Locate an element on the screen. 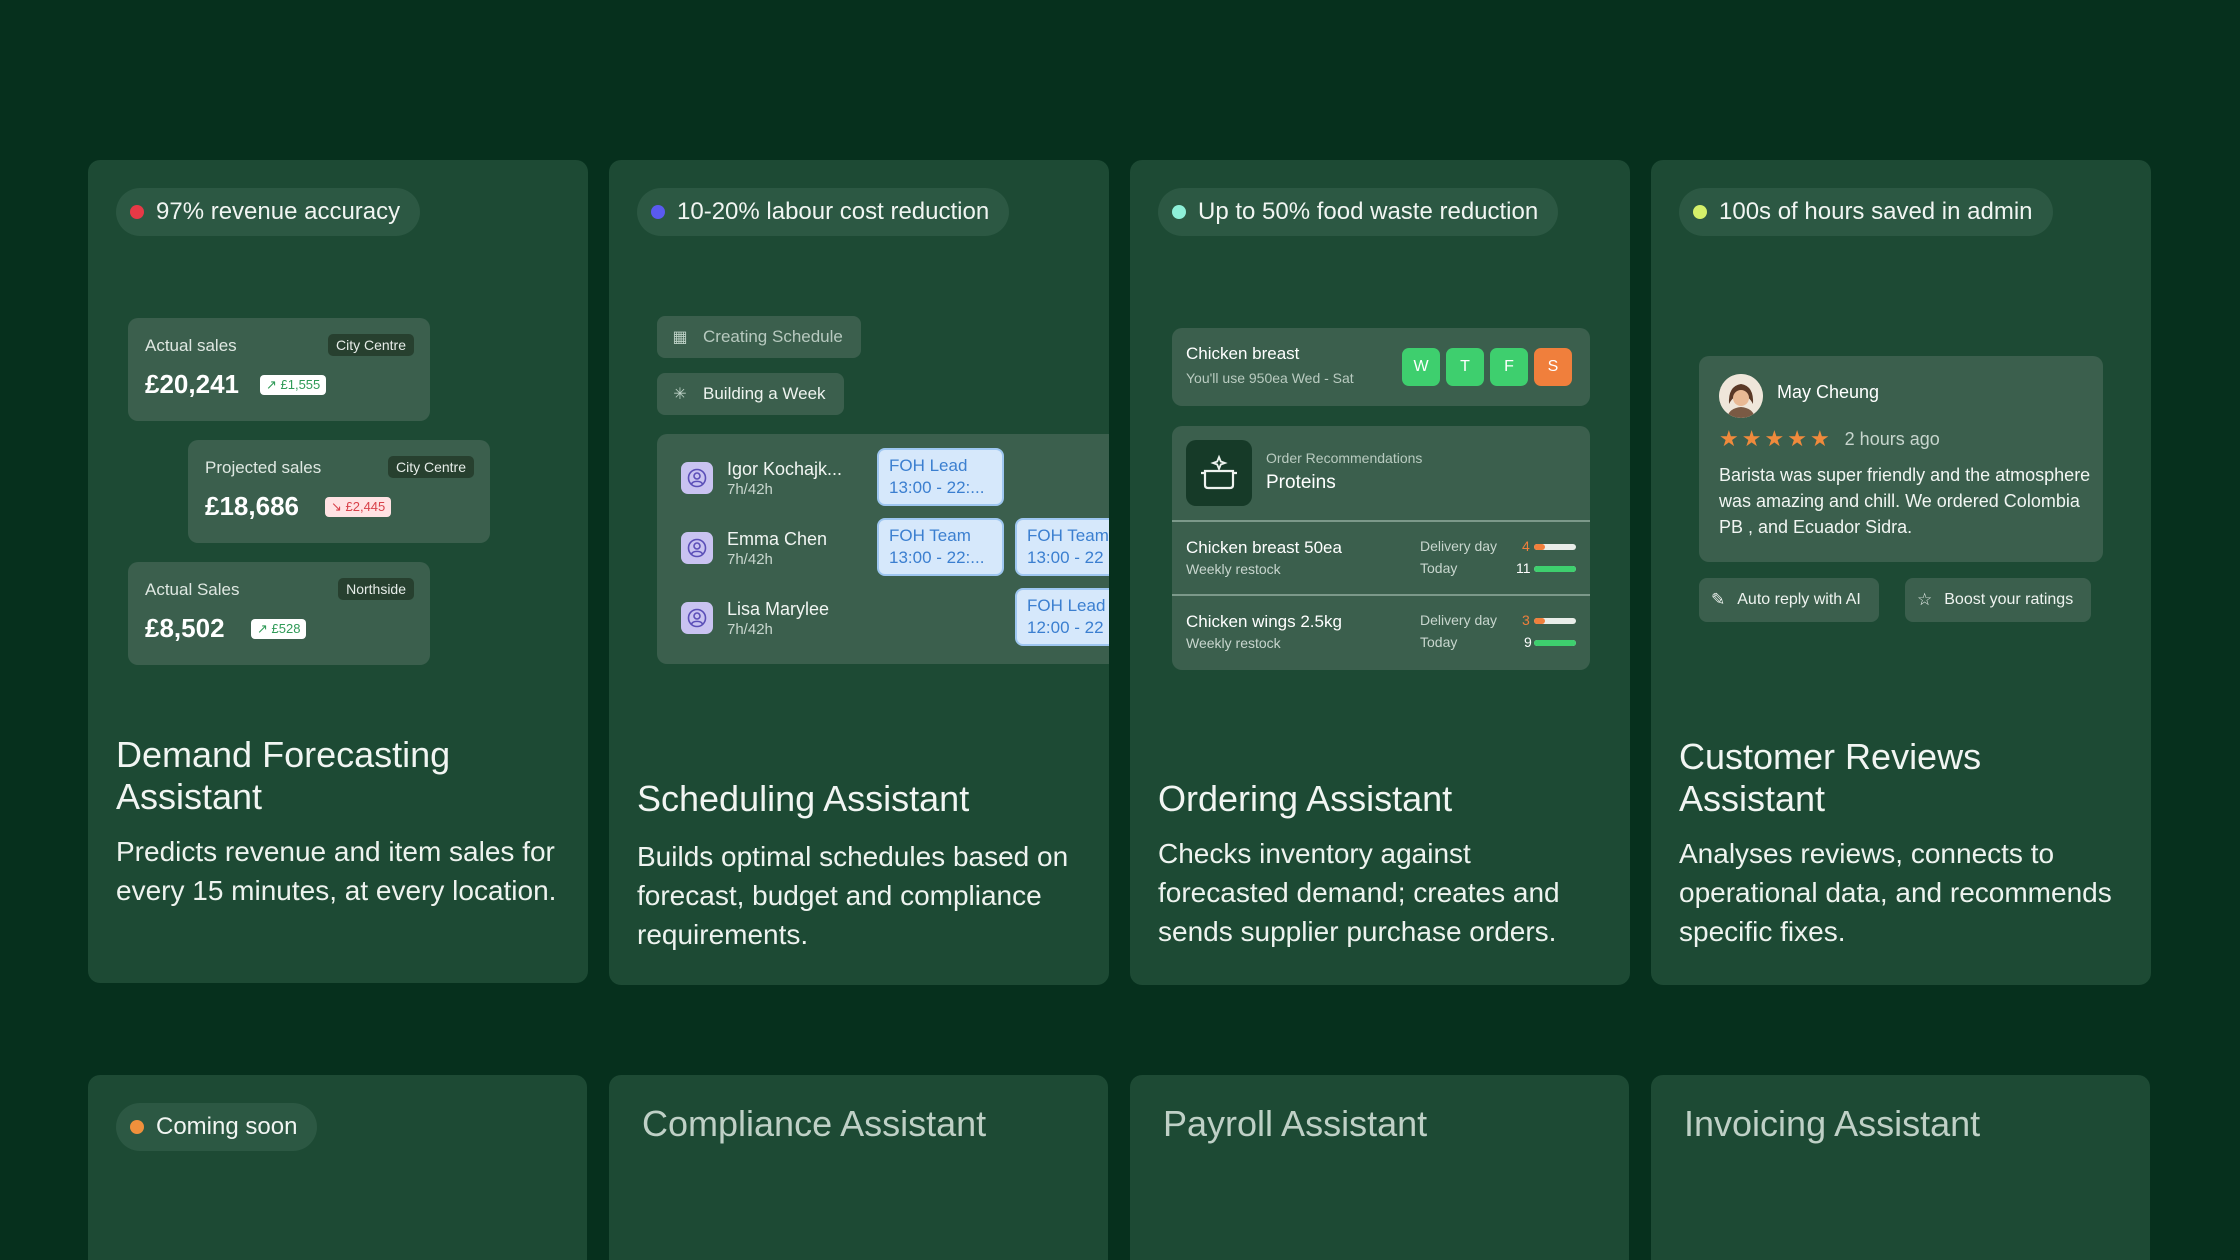  today-qty: 9 is located at coordinates (1528, 642).